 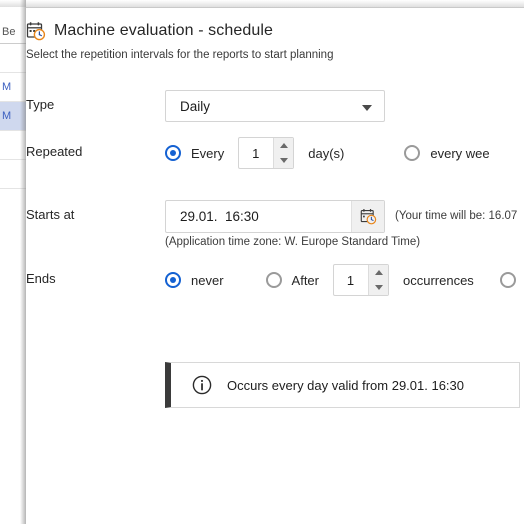 I want to click on ends-never-label: never, so click(x=207, y=280).